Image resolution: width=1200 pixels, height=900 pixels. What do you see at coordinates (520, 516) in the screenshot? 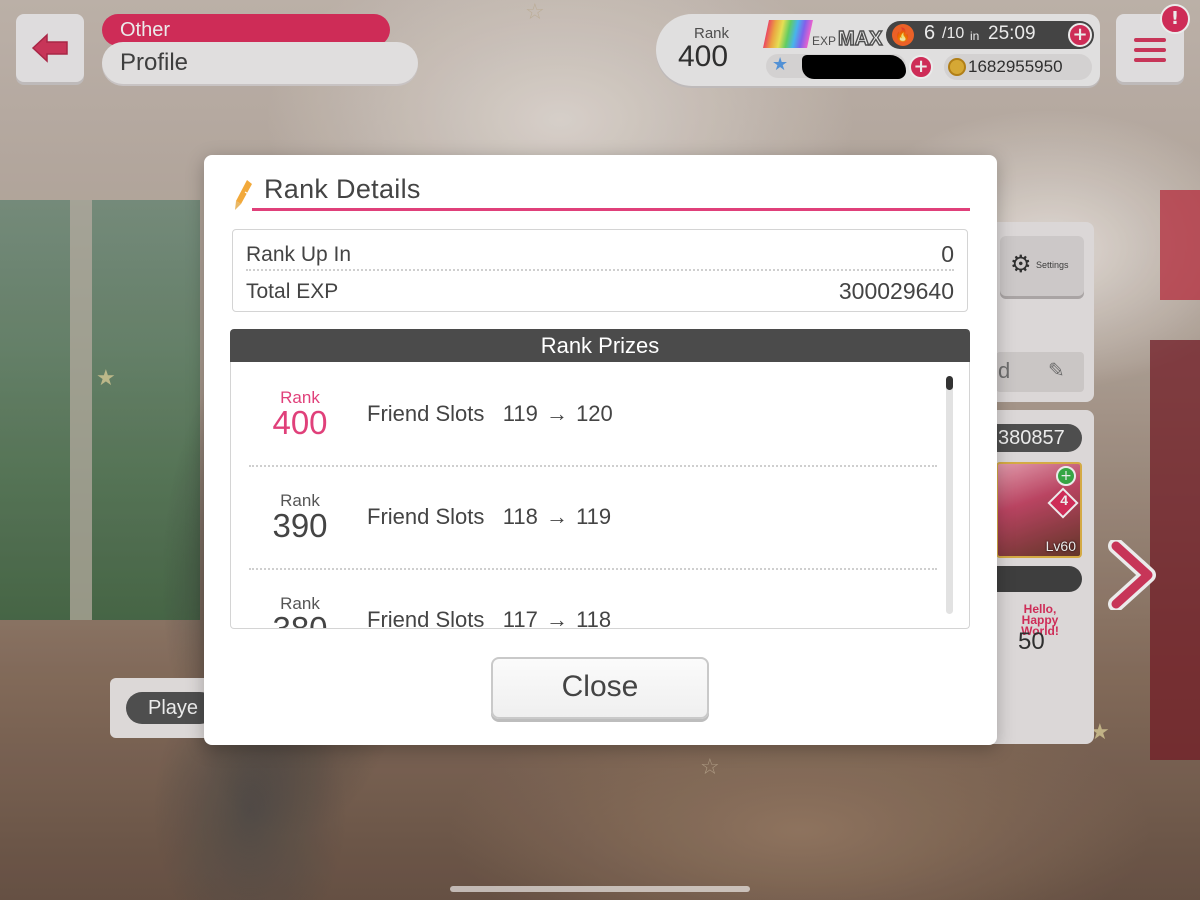
I see `prize-from: 118` at bounding box center [520, 516].